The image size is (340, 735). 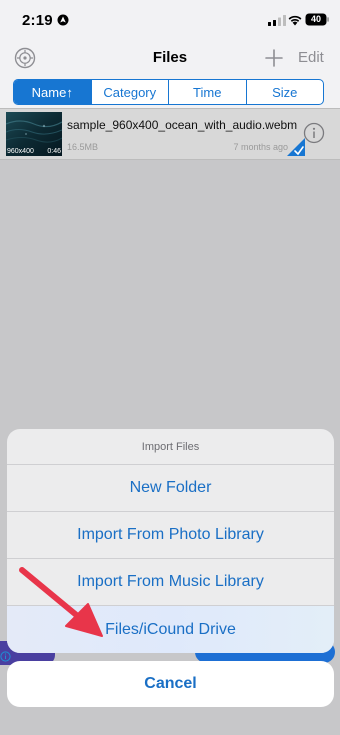 I want to click on file-name: sample_960x400_ocean_with_audio.webm, so click(x=182, y=125).